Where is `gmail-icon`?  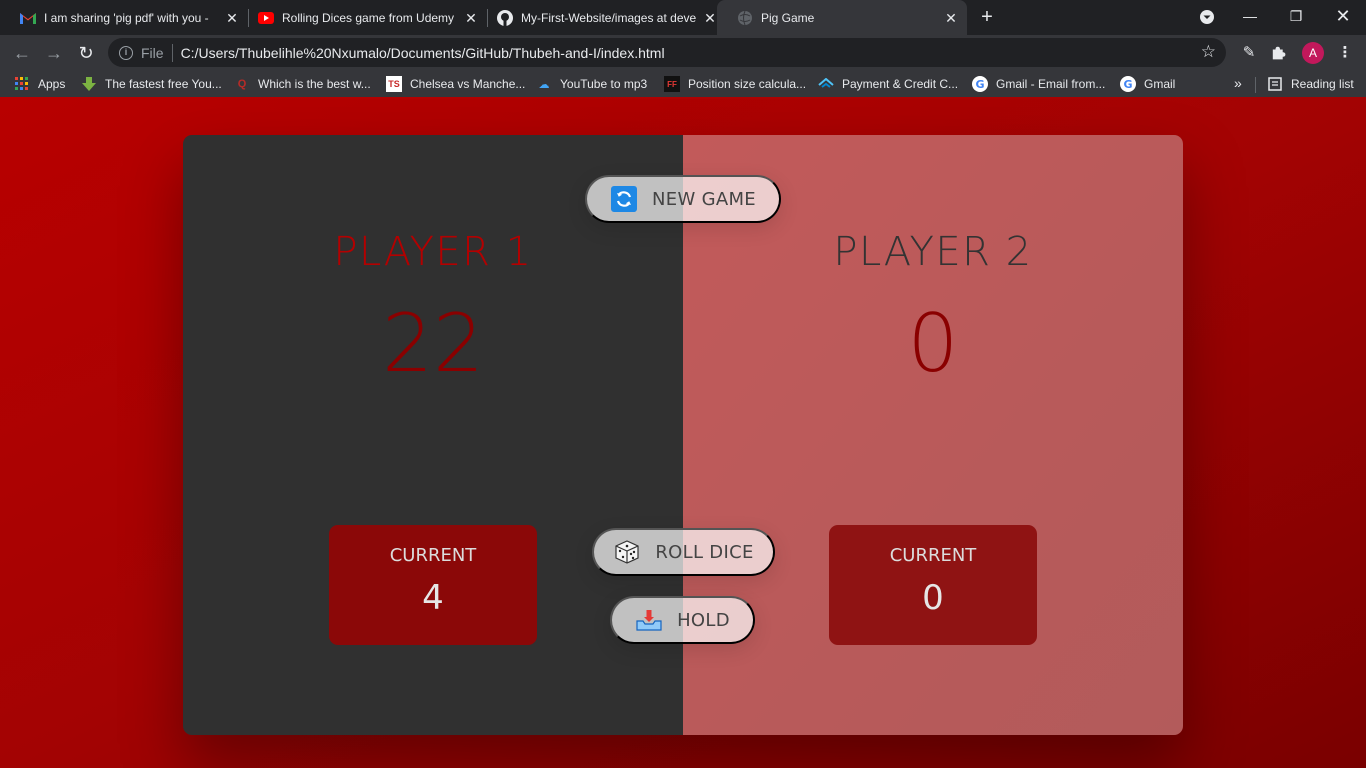
gmail-icon is located at coordinates (28, 18).